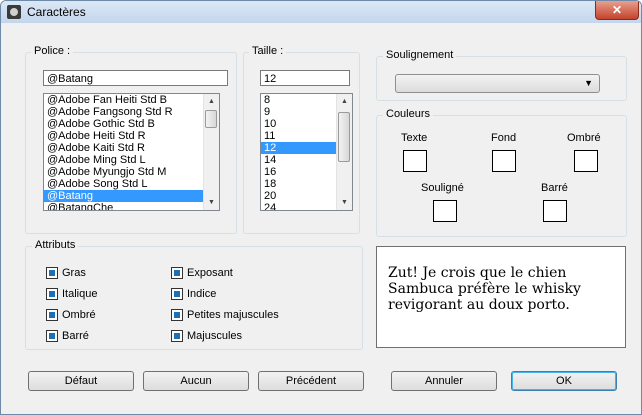  What do you see at coordinates (177, 336) in the screenshot?
I see `majuscules-checkbox-box` at bounding box center [177, 336].